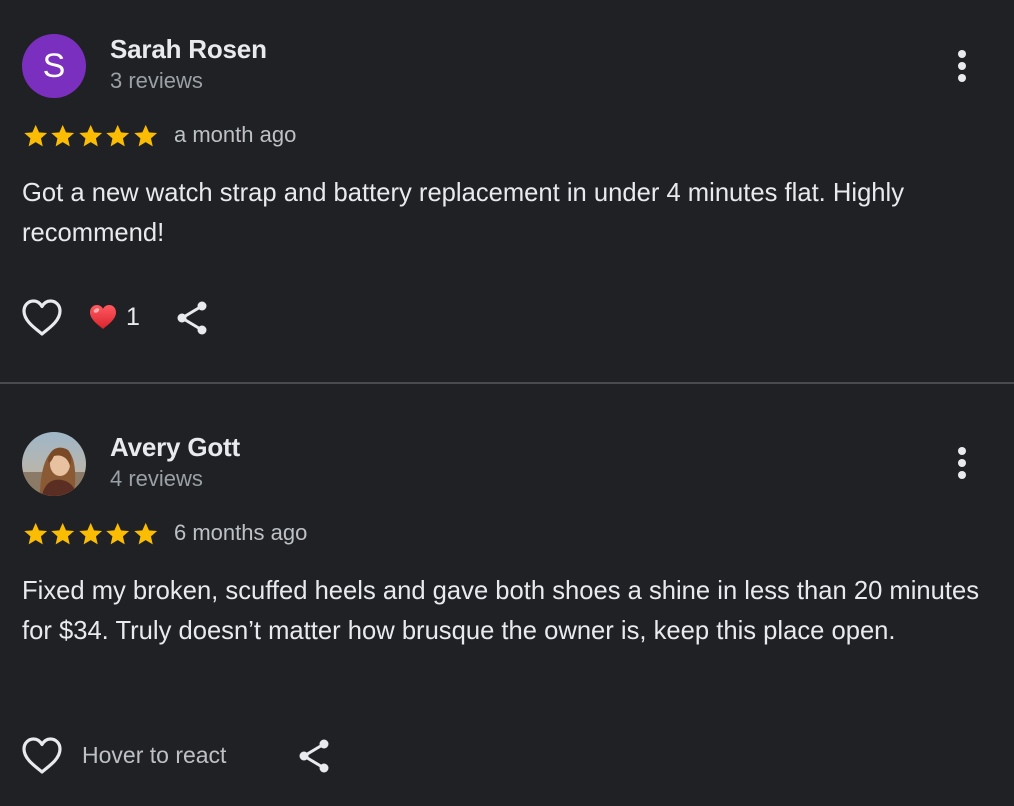 This screenshot has height=806, width=1014. I want to click on reaction-chip: 1, so click(114, 317).